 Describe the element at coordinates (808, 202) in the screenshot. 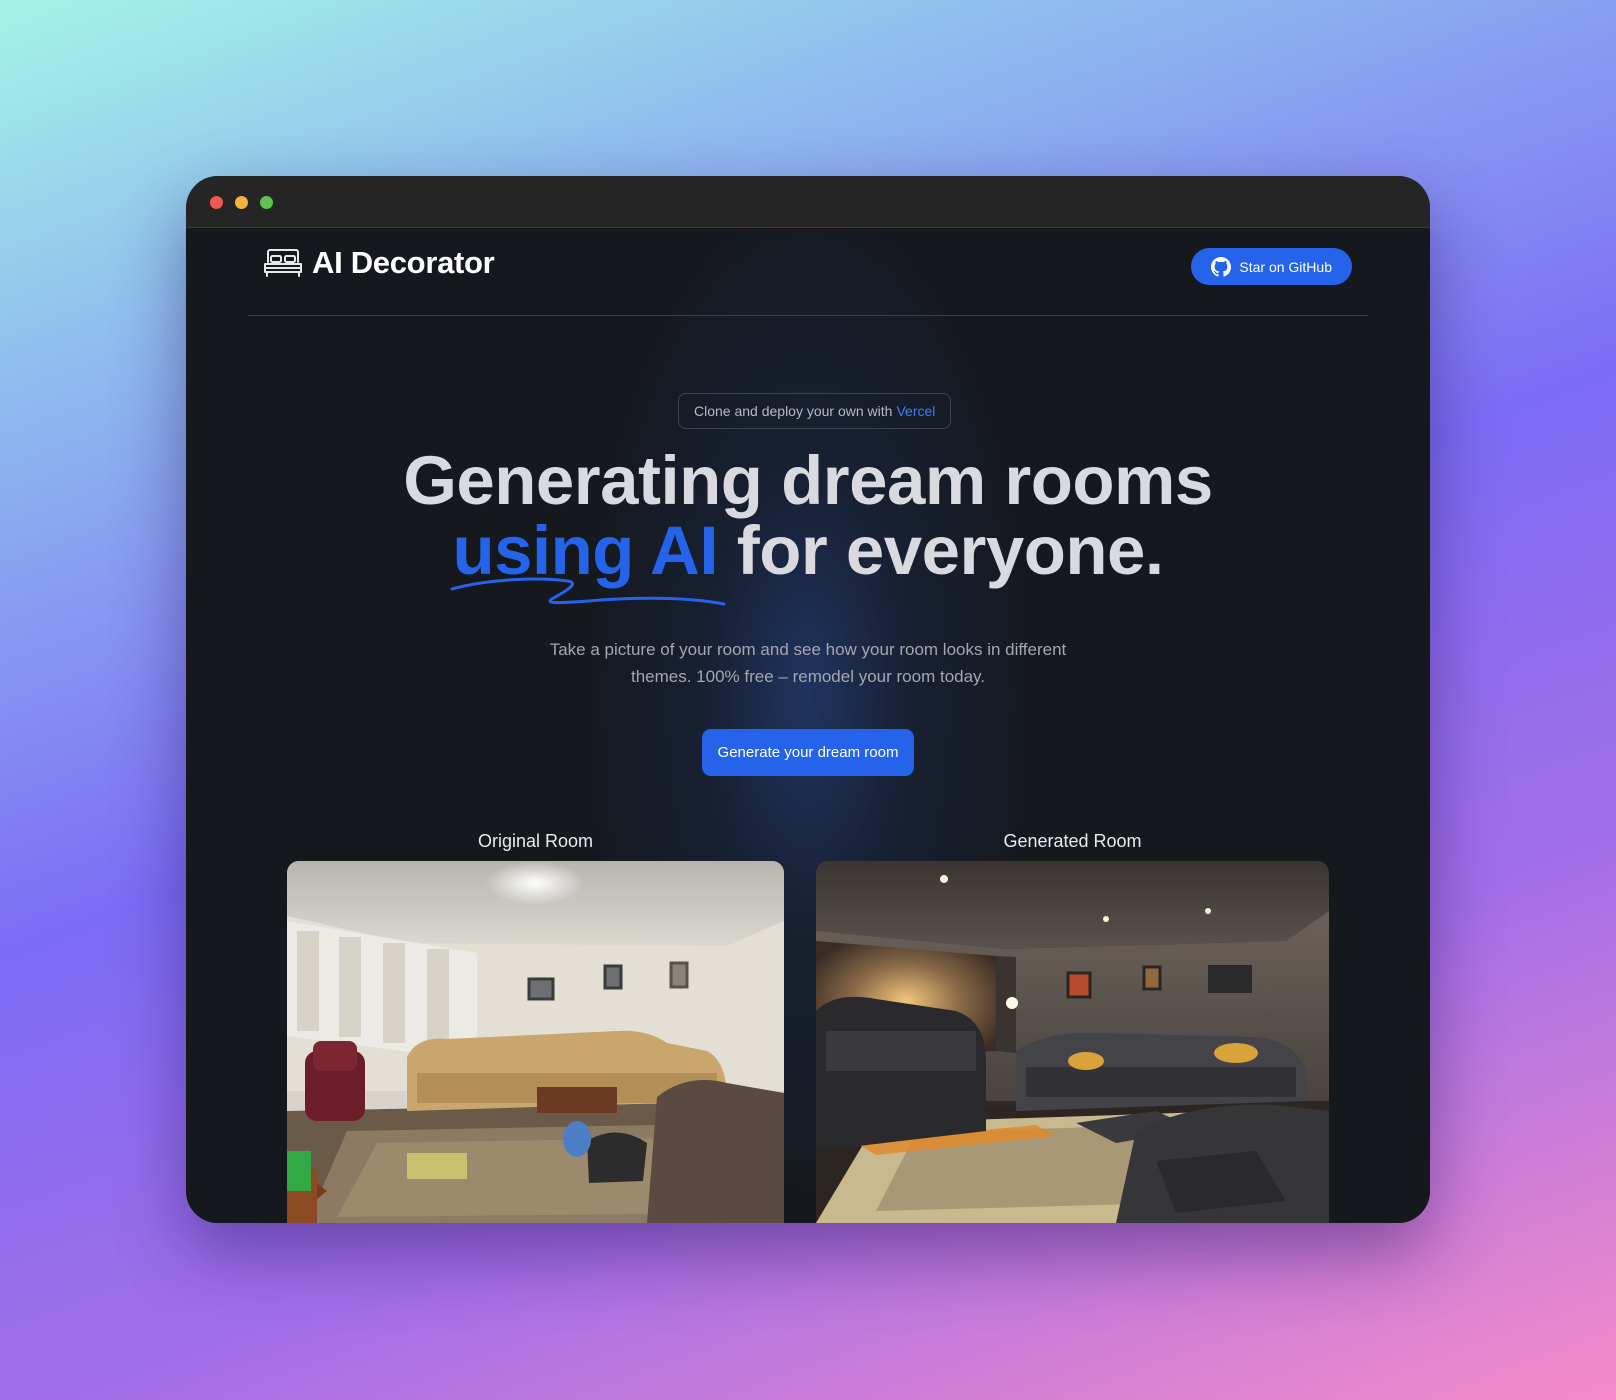

I see `window-titlebar` at that location.